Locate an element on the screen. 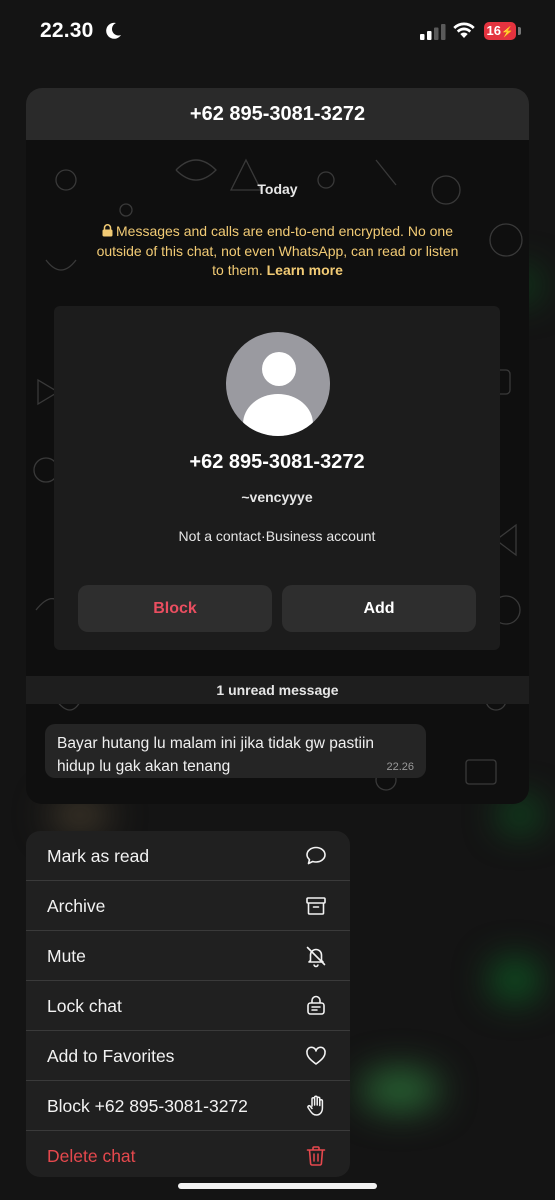 This screenshot has height=1200, width=555. battery-indicator: 16⚡ is located at coordinates (500, 31).